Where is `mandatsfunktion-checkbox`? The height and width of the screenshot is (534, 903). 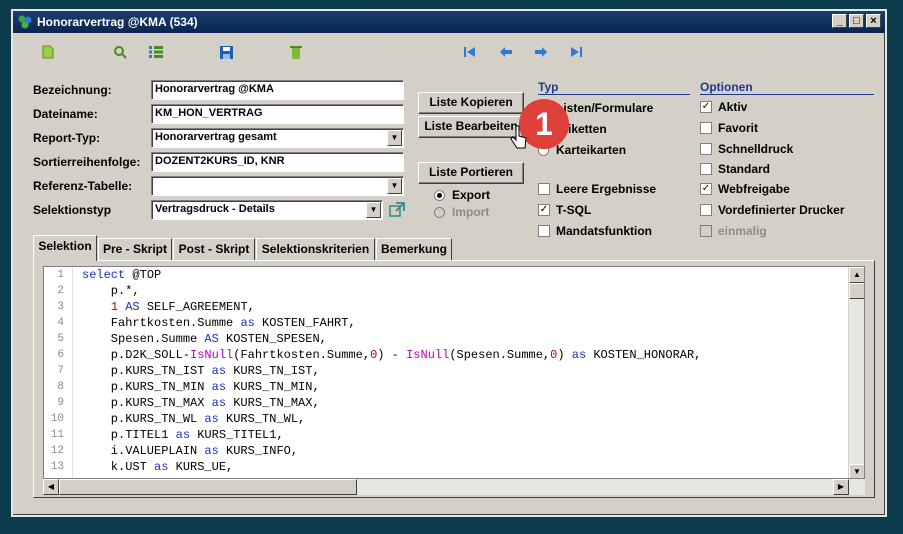 mandatsfunktion-checkbox is located at coordinates (544, 231).